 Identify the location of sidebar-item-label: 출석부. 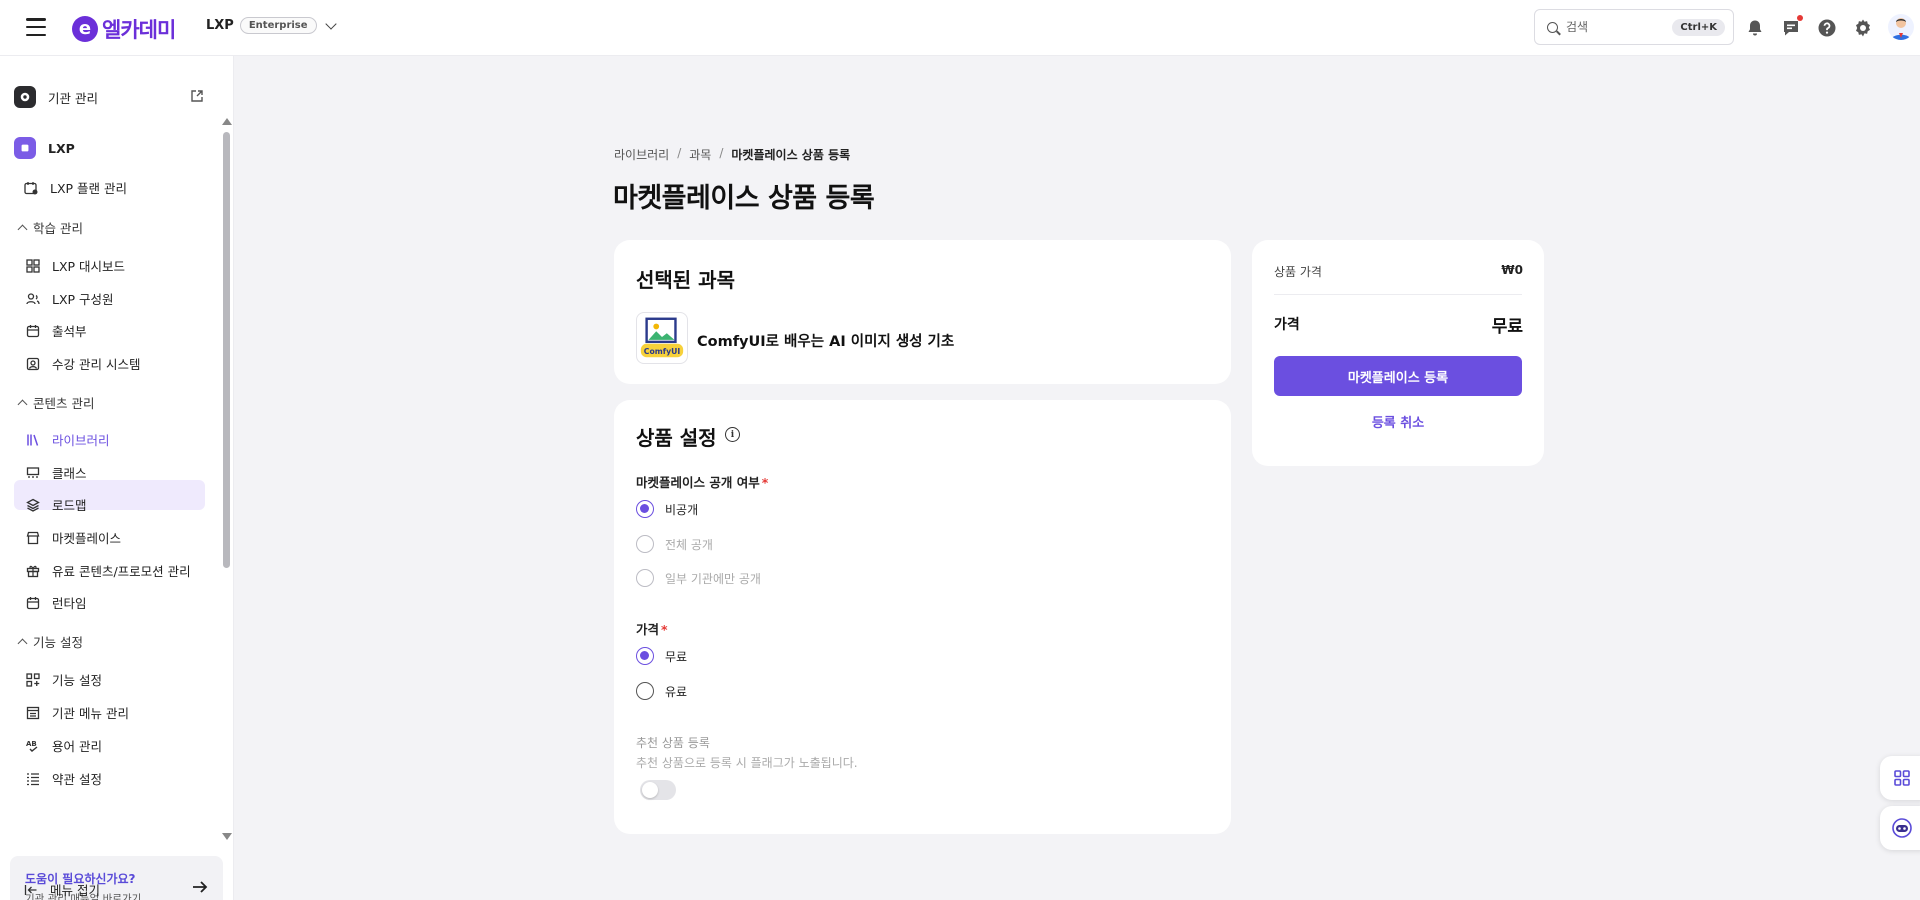
(69, 331).